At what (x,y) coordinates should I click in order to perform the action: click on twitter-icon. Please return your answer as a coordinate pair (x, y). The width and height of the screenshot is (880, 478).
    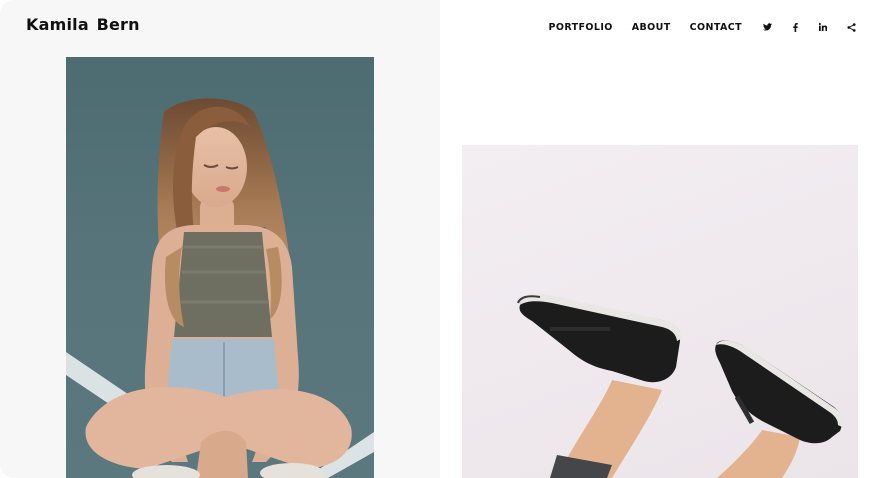
    Looking at the image, I should click on (767, 27).